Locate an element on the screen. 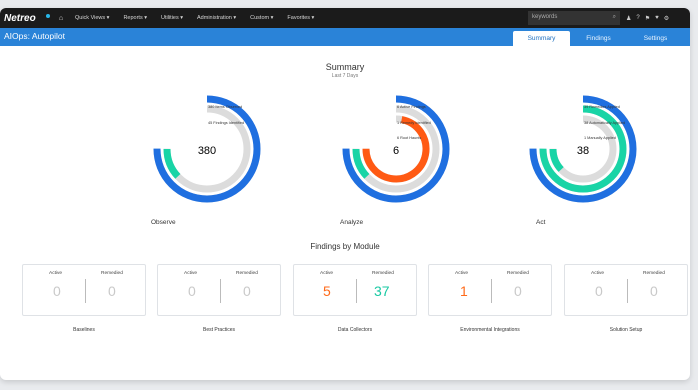 The image size is (698, 390). act-label: Act is located at coordinates (541, 222).